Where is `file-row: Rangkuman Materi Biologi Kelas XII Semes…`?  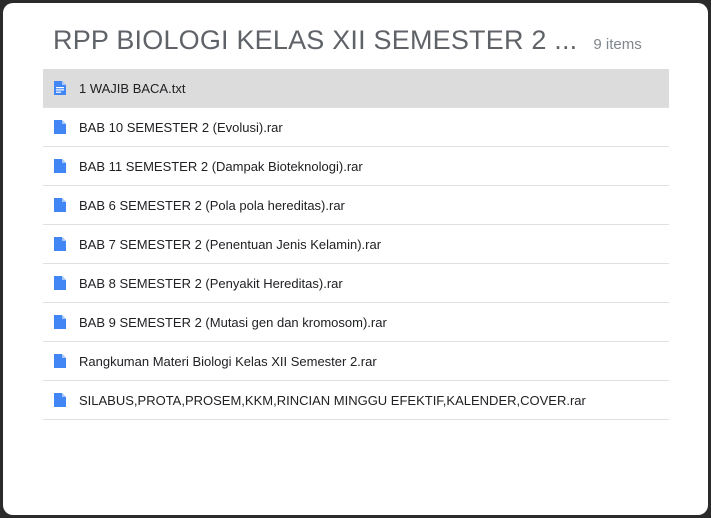 file-row: Rangkuman Materi Biologi Kelas XII Semes… is located at coordinates (356, 361).